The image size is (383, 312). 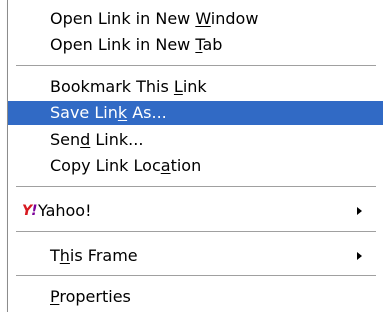 What do you see at coordinates (55, 296) in the screenshot?
I see `access-key: P` at bounding box center [55, 296].